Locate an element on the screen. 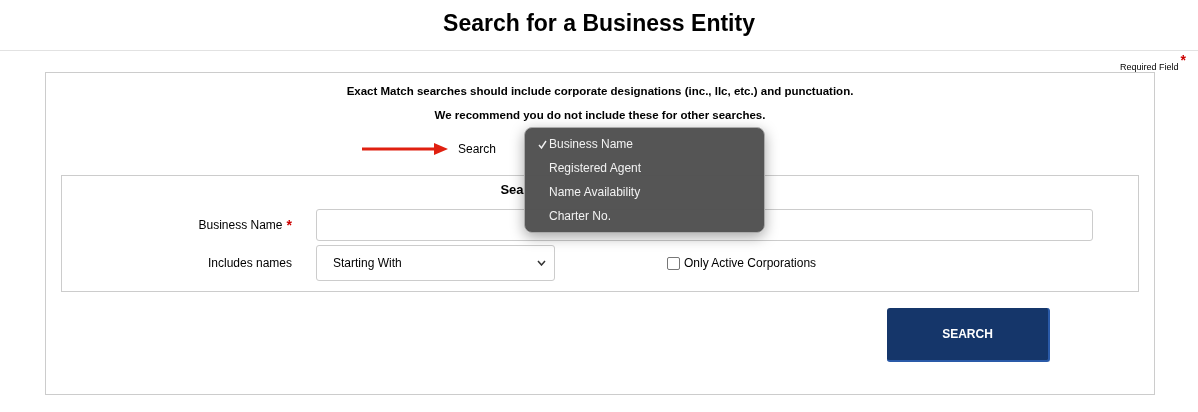 This screenshot has width=1198, height=412. page-title: Search for a Business Entity is located at coordinates (599, 25).